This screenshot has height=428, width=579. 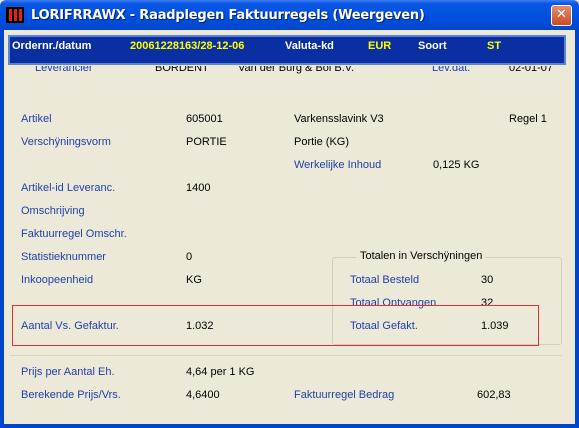 I want to click on order-label: Ordernr./datum, so click(x=52, y=46).